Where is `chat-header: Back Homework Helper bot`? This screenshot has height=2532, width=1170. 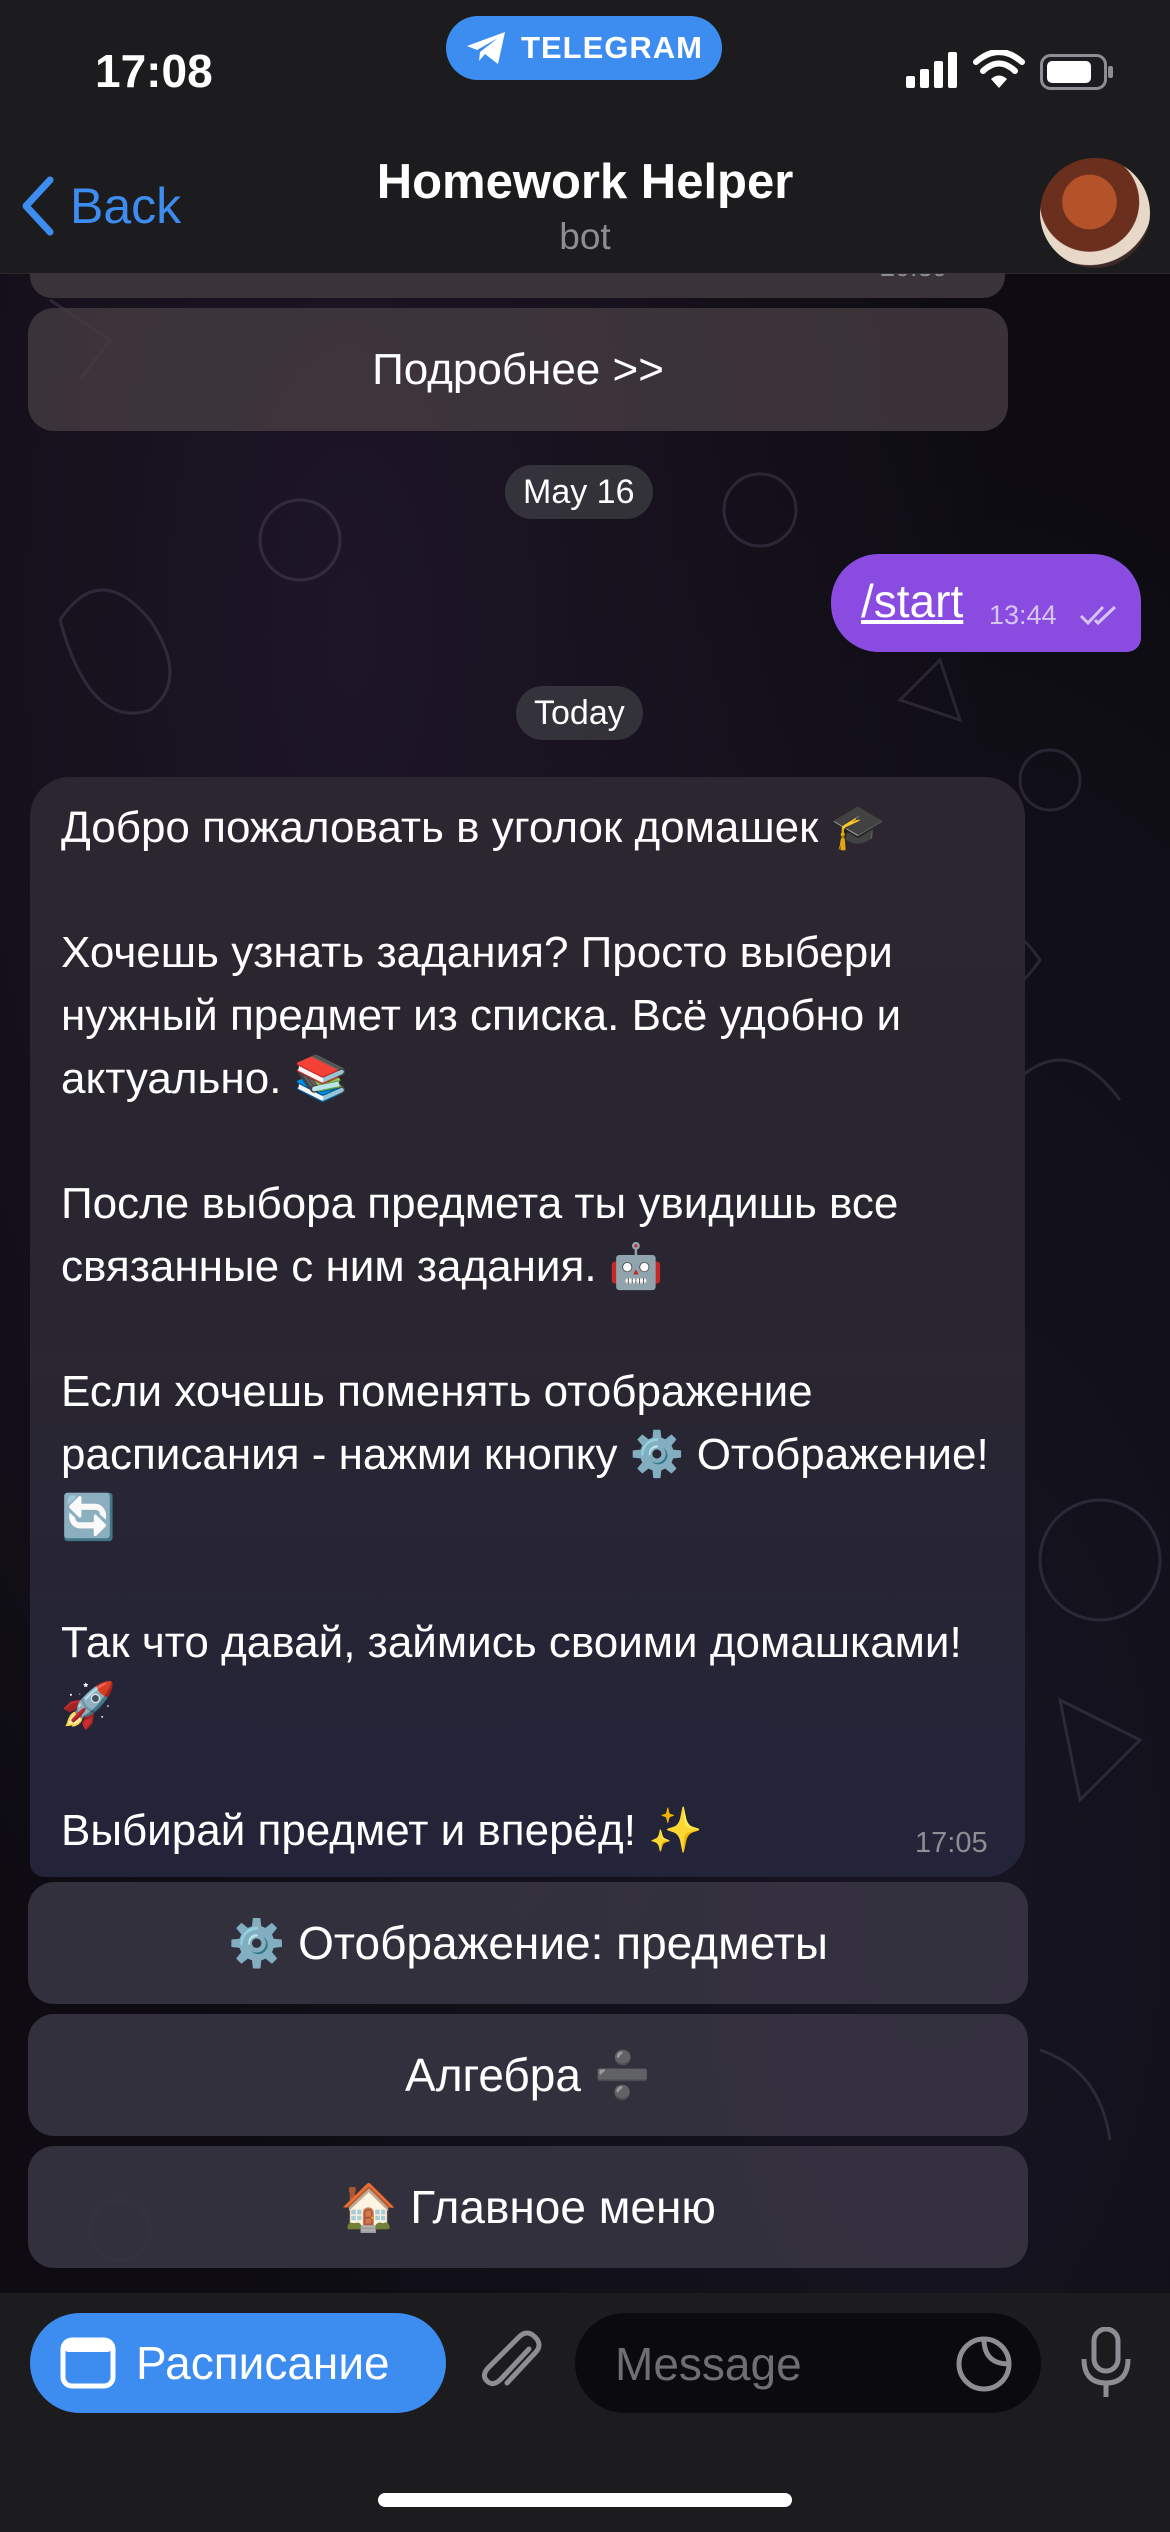 chat-header: Back Homework Helper bot is located at coordinates (585, 207).